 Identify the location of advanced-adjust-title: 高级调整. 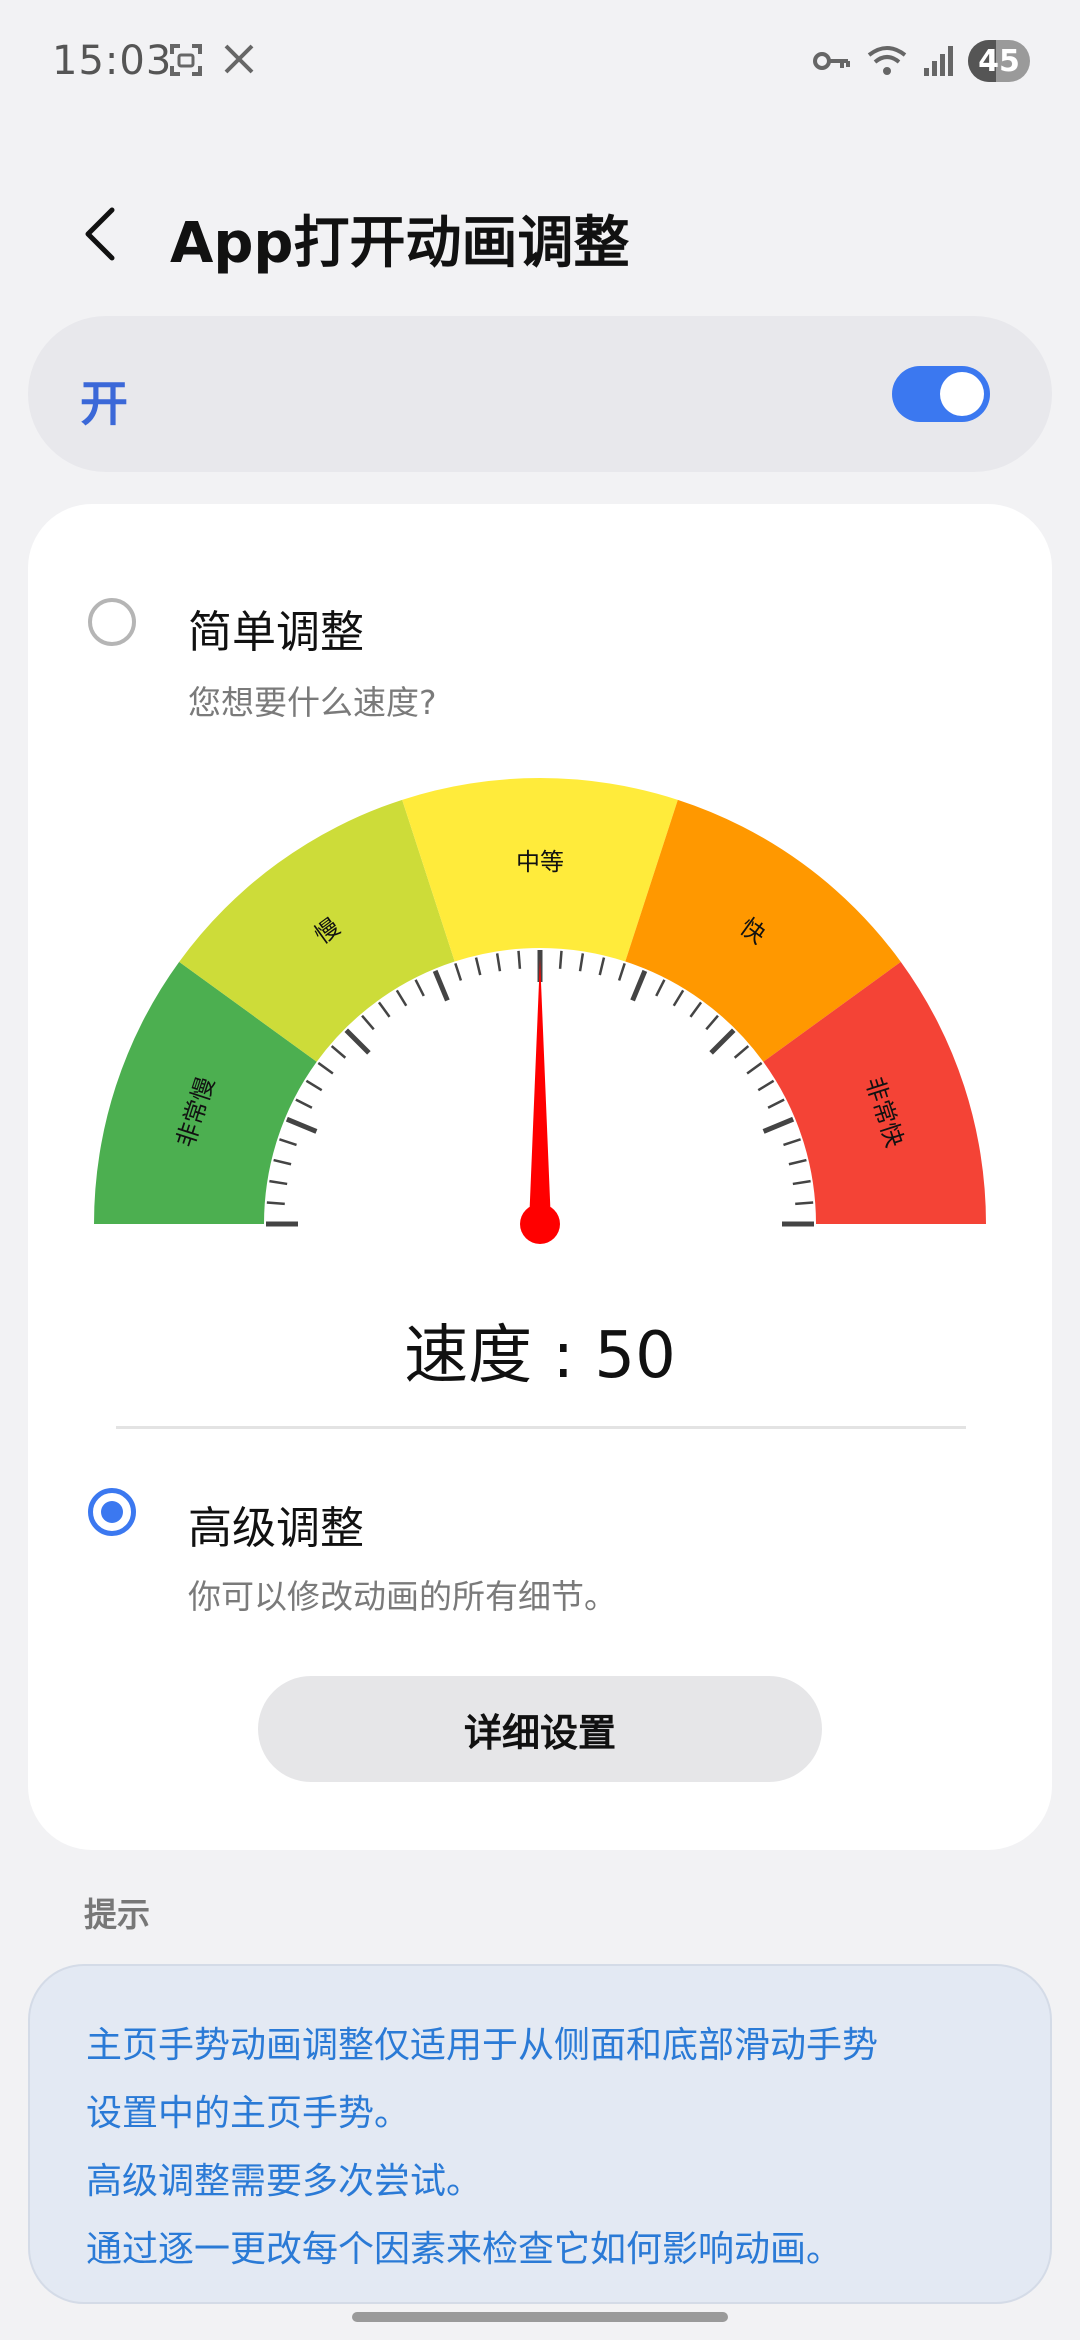
(276, 1524).